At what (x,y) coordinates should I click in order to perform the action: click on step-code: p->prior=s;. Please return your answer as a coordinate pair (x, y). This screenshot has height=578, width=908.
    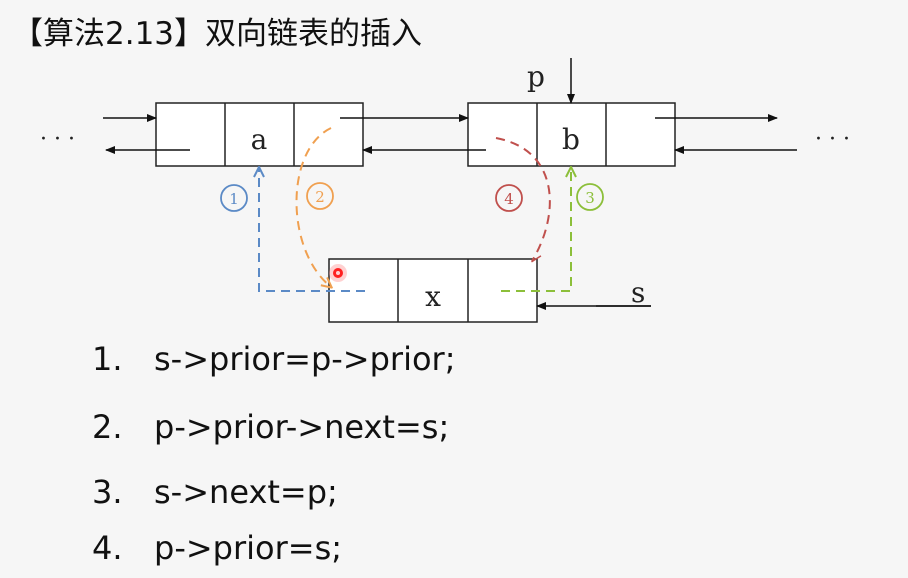
    Looking at the image, I should click on (248, 548).